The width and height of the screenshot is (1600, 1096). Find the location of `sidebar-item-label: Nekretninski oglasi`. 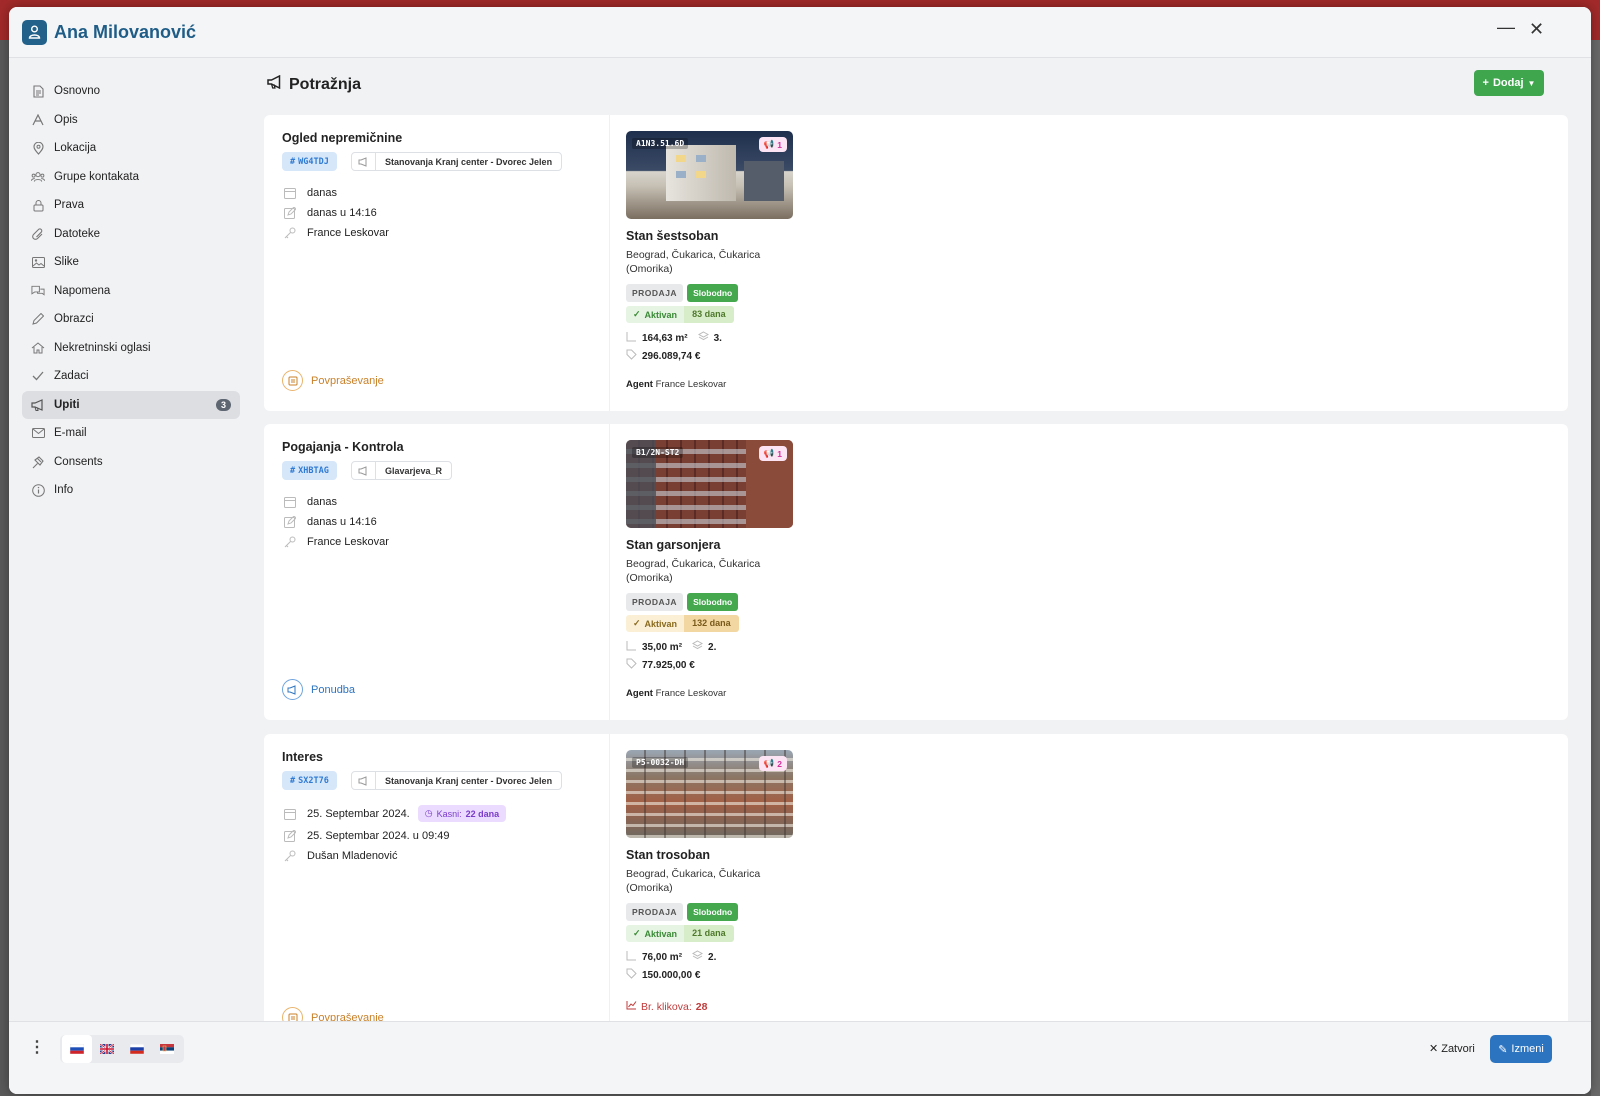

sidebar-item-label: Nekretninski oglasi is located at coordinates (102, 348).